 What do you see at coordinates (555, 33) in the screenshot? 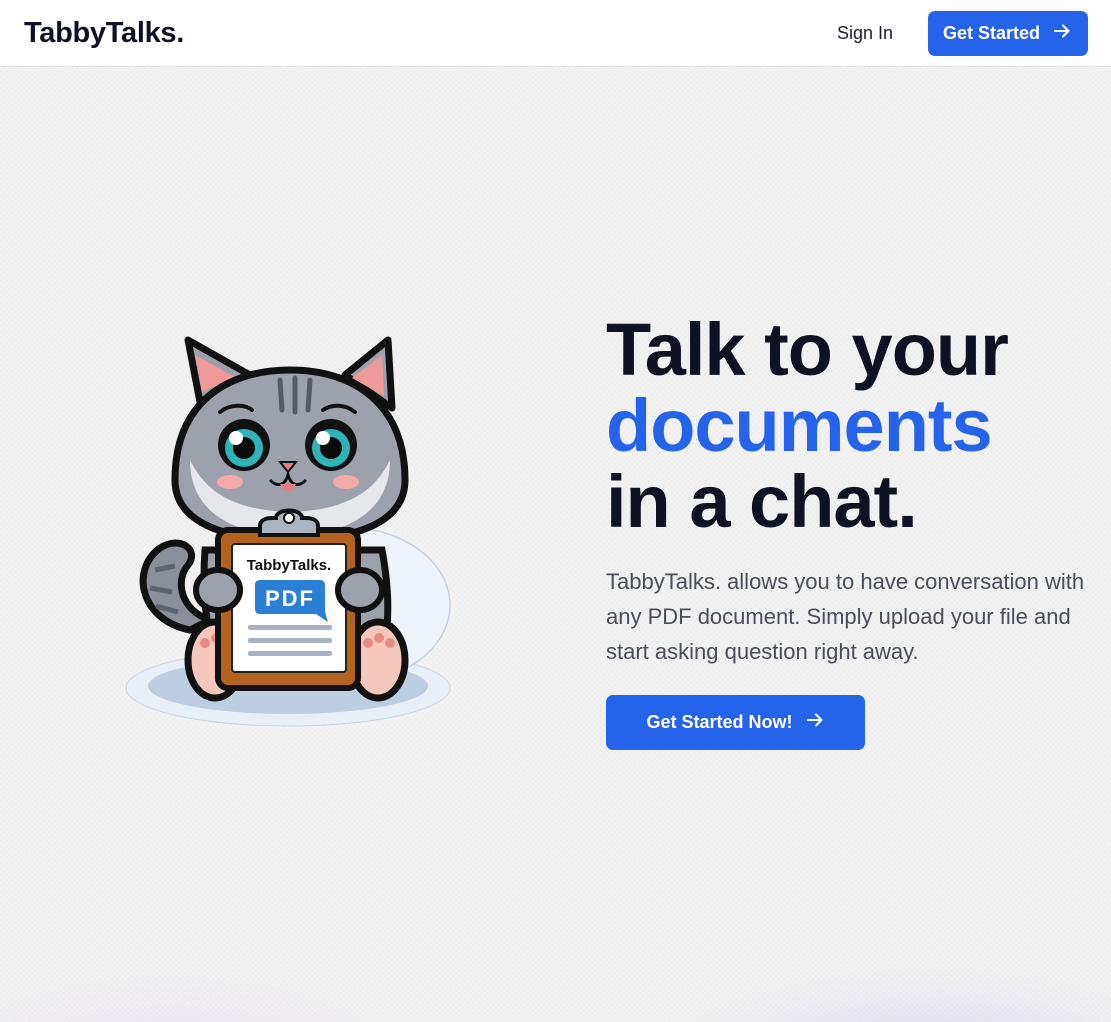
I see `top-nav: TabbyTalks. Sign In Get Started` at bounding box center [555, 33].